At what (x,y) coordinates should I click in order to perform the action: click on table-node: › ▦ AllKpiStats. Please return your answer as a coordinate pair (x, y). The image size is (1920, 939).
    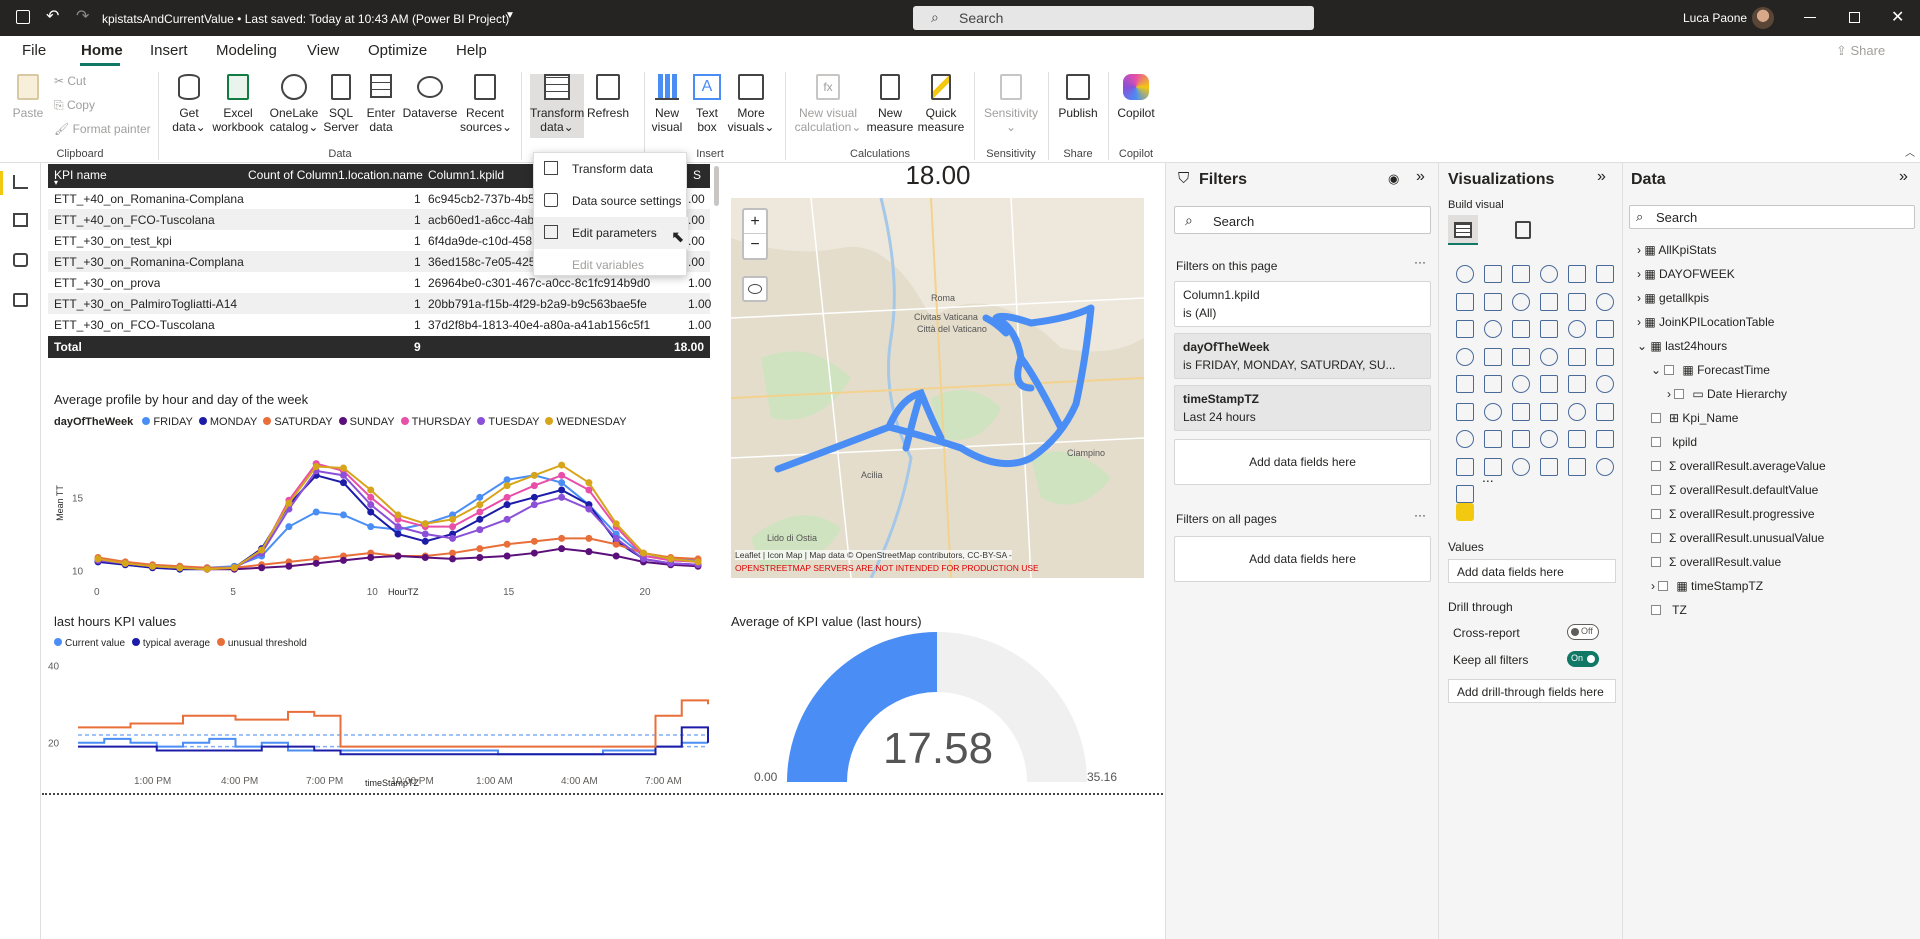
    Looking at the image, I should click on (1676, 250).